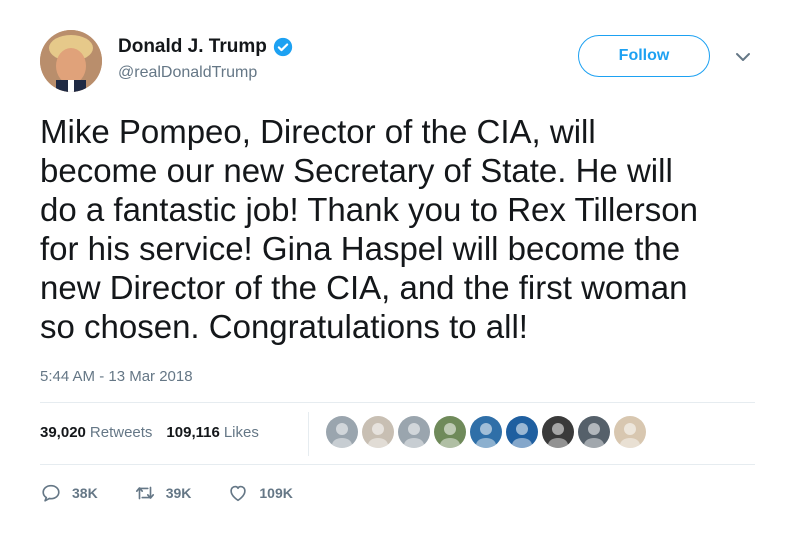 The width and height of the screenshot is (800, 540). I want to click on likes-count: 109,116, so click(193, 432).